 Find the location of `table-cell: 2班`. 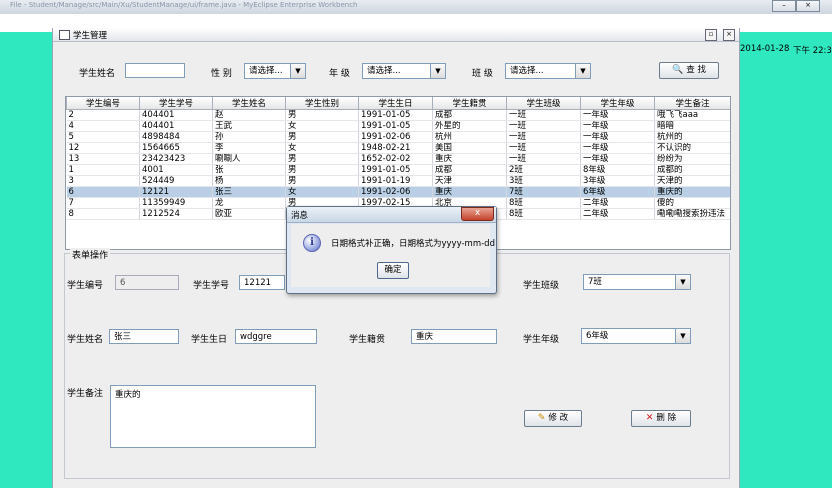

table-cell: 2班 is located at coordinates (543, 170).